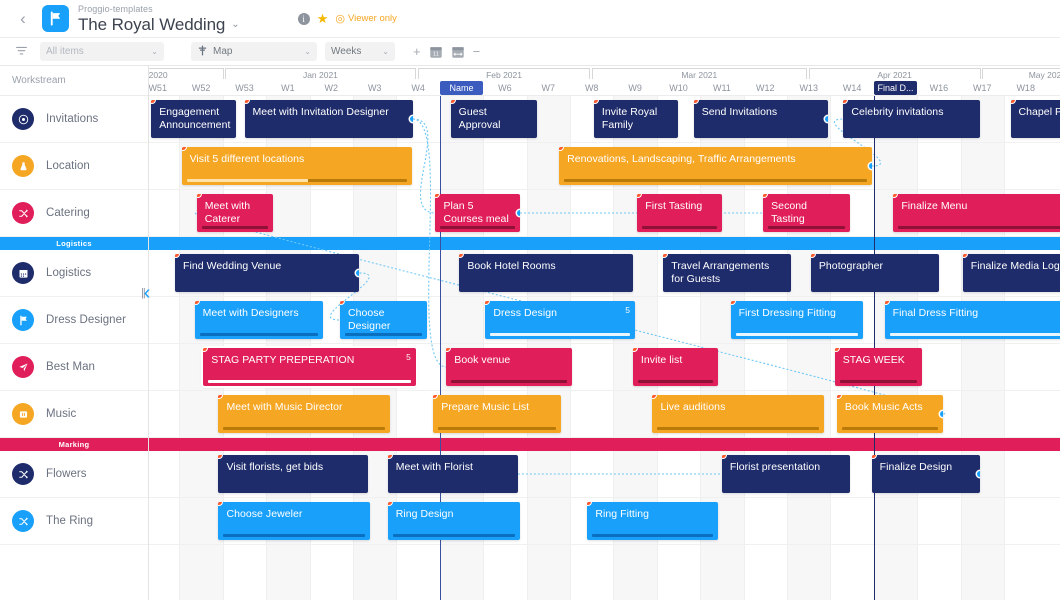  Describe the element at coordinates (916, 467) in the screenshot. I see `task-label: Finalize Design` at that location.